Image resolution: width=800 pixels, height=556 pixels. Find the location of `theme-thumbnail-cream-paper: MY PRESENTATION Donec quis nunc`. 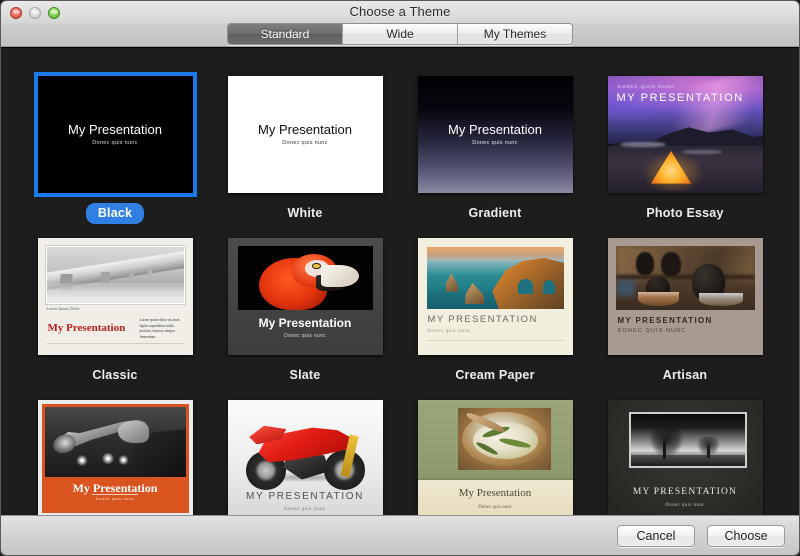

theme-thumbnail-cream-paper: MY PRESENTATION Donec quis nunc is located at coordinates (495, 296).